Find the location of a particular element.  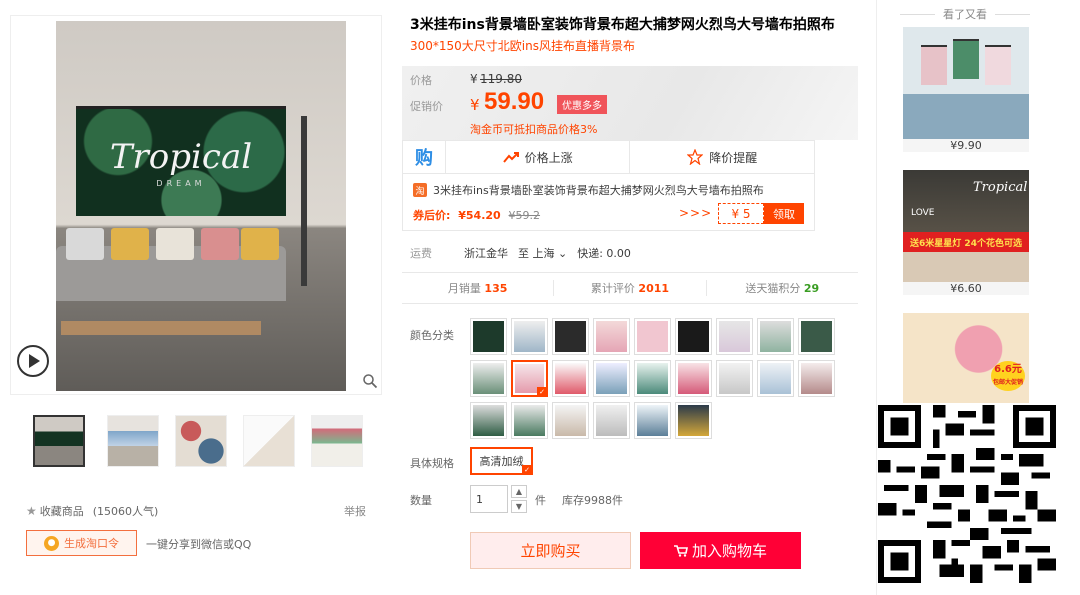

recommend-price-badge: 6.6元 包邮大促销 is located at coordinates (1008, 376).